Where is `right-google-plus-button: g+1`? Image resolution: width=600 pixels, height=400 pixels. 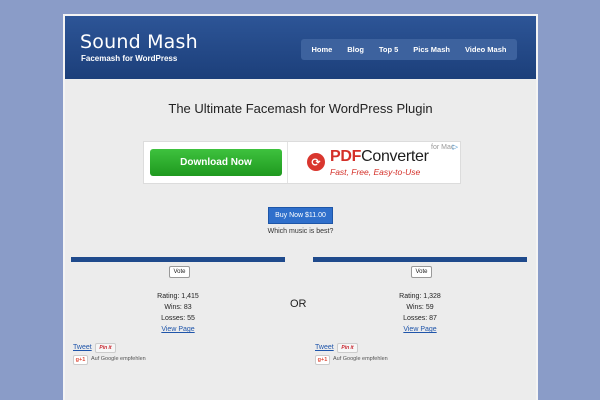 right-google-plus-button: g+1 is located at coordinates (322, 360).